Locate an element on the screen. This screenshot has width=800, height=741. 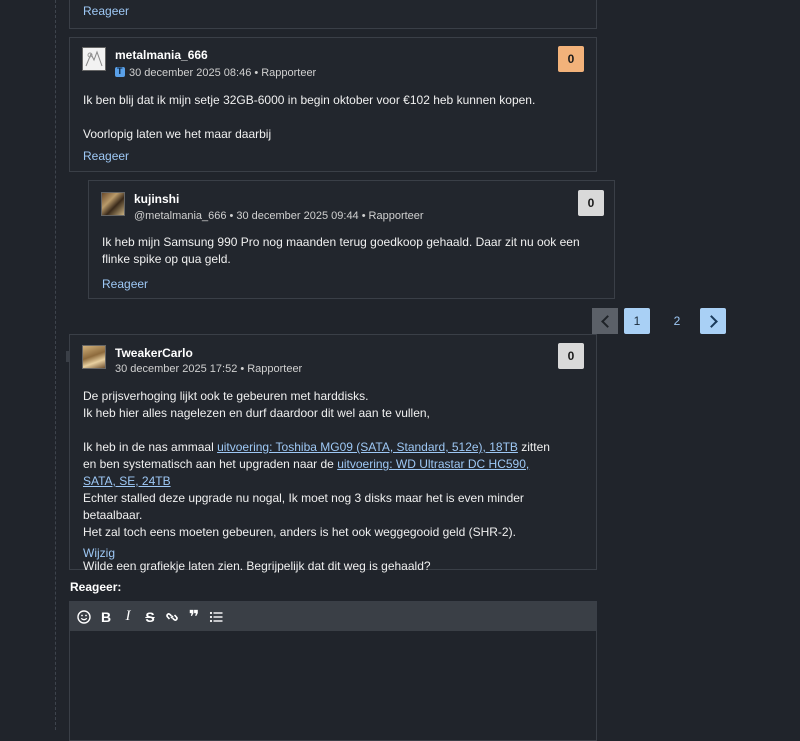
comment-meta: 30 december 2025 17:52 • Rapporteer is located at coordinates (209, 369).